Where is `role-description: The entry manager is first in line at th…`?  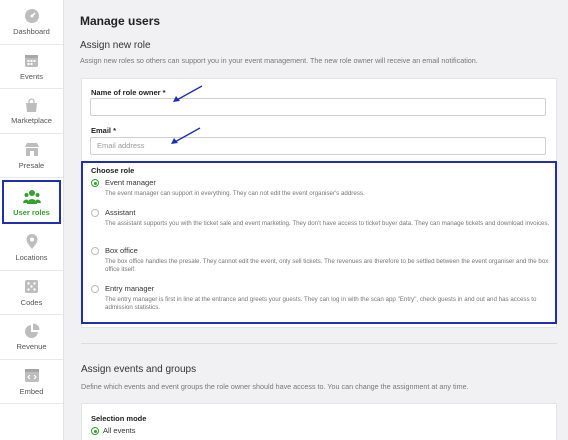 role-description: The entry manager is first in line at th… is located at coordinates (321, 303).